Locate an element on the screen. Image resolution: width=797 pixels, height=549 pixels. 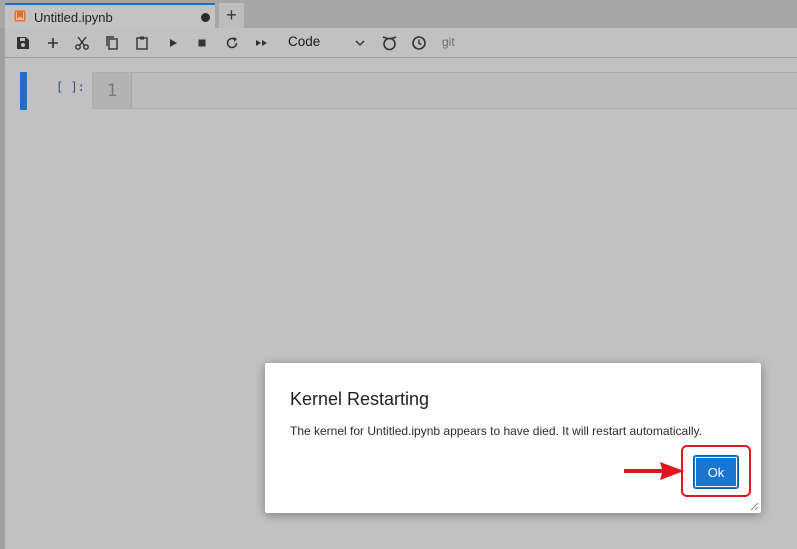
copy-icon is located at coordinates (112, 43).